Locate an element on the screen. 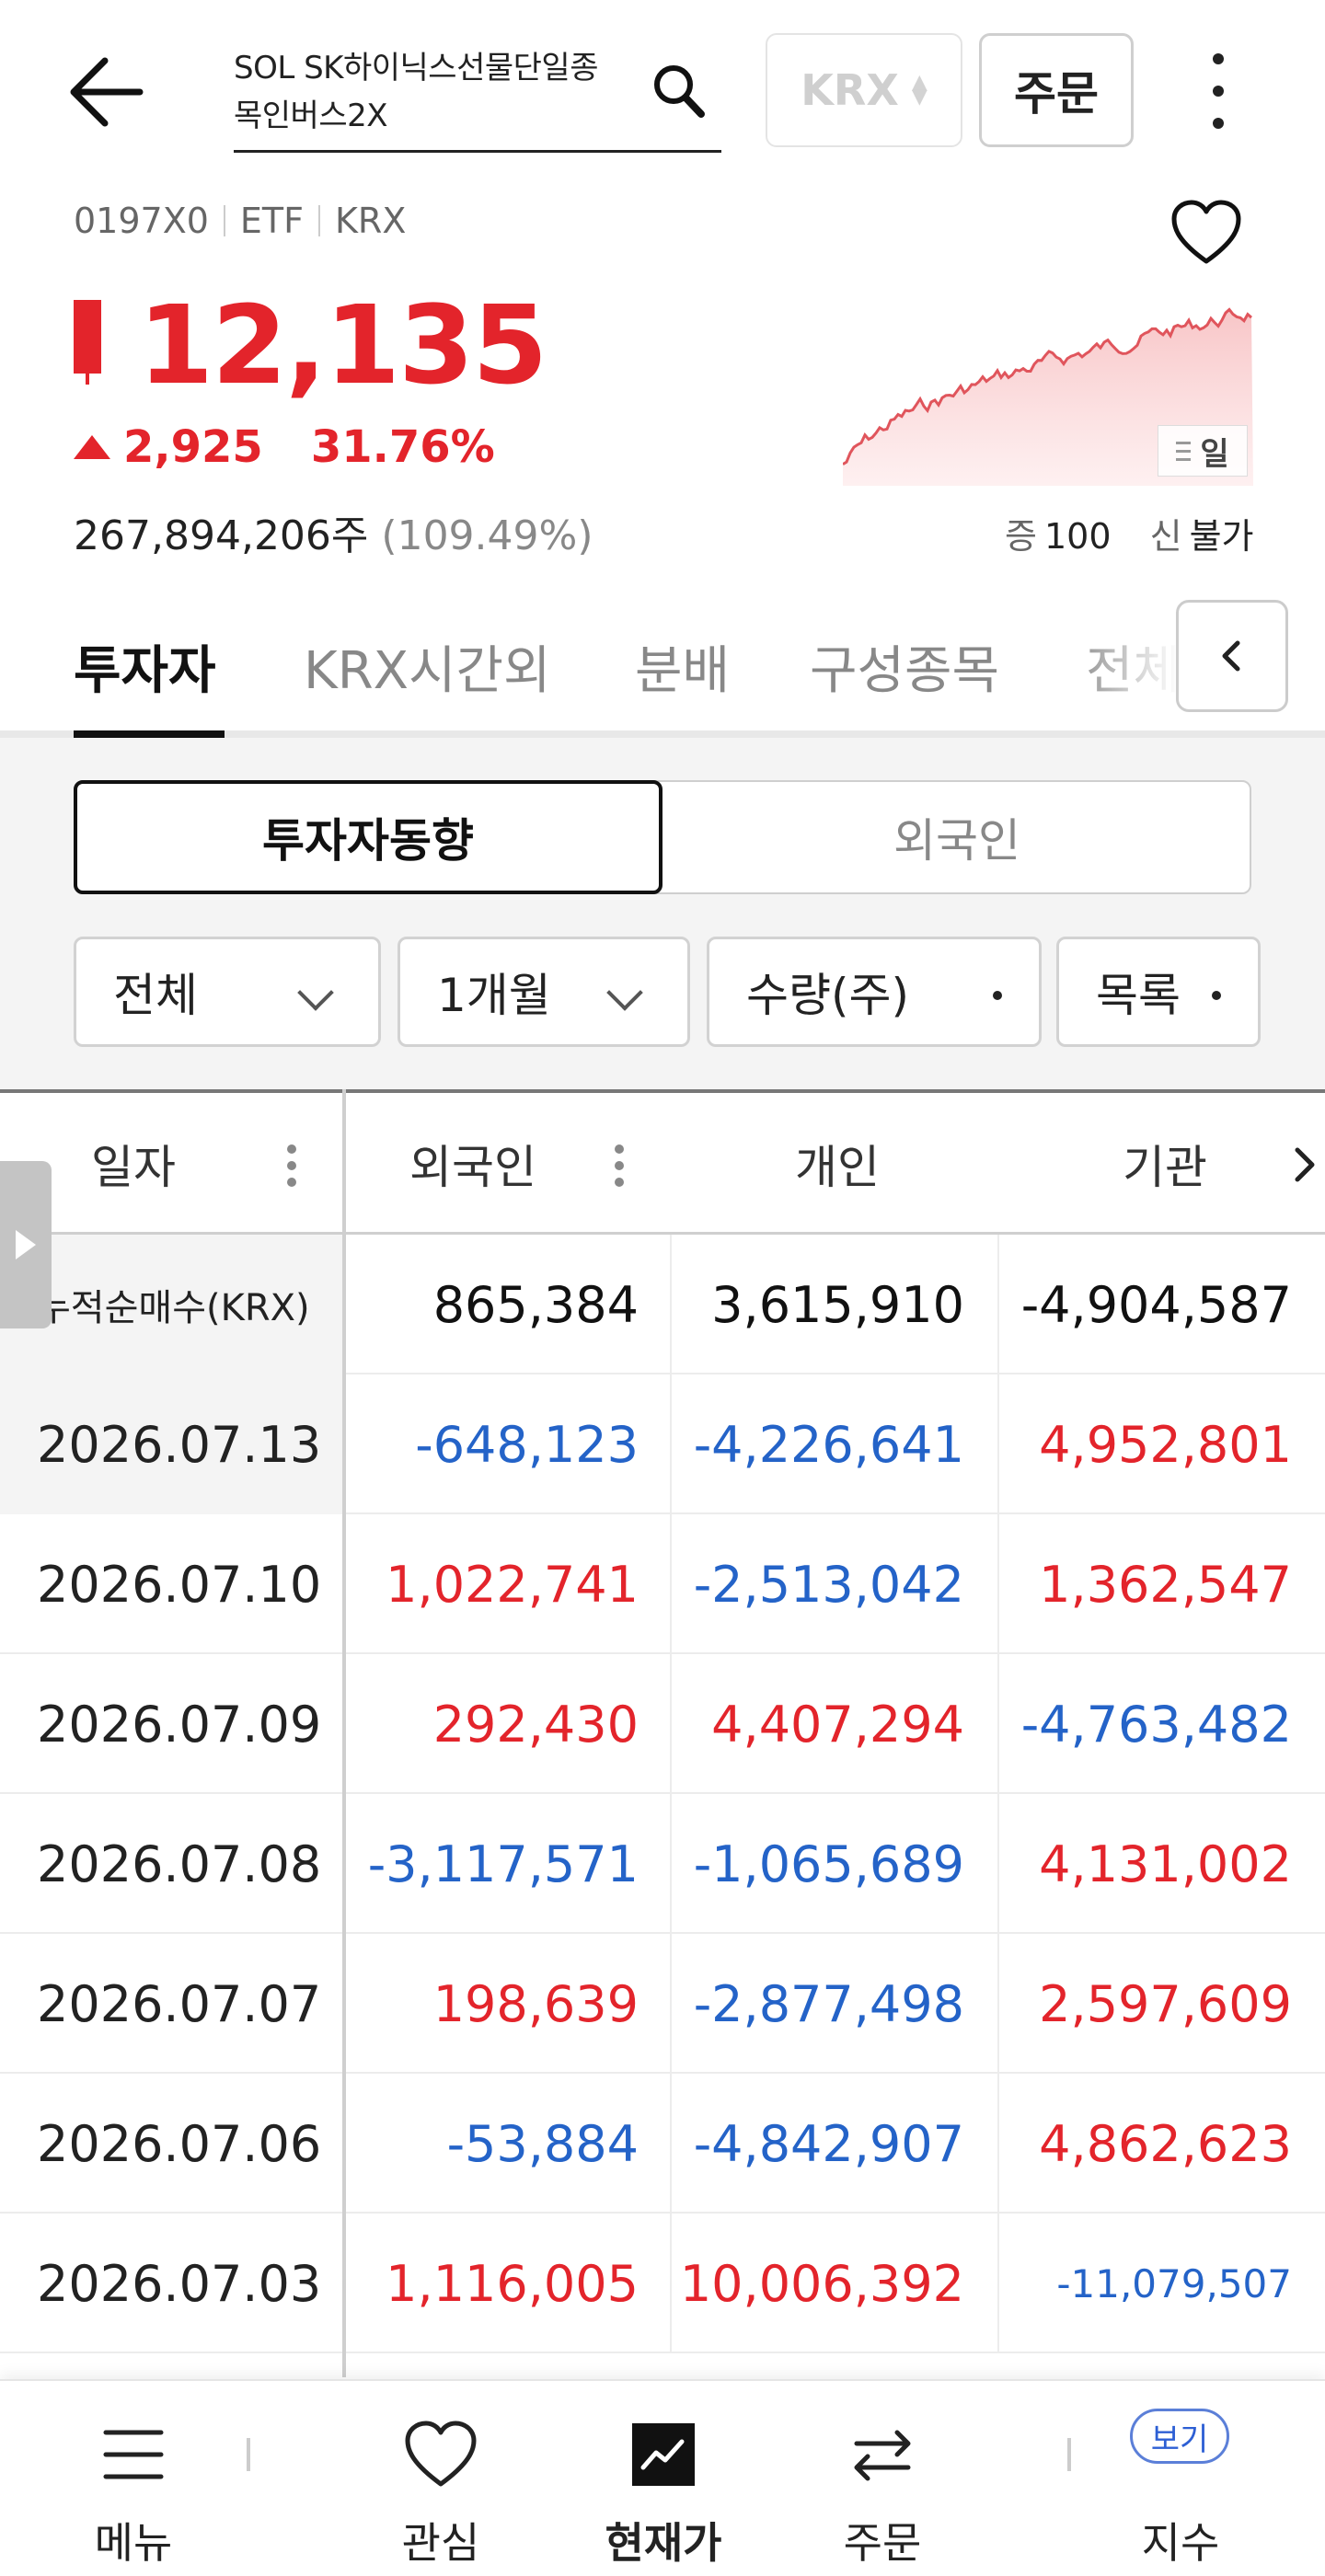 This screenshot has width=1325, height=2576. view-badge: 보기 is located at coordinates (1179, 2436).